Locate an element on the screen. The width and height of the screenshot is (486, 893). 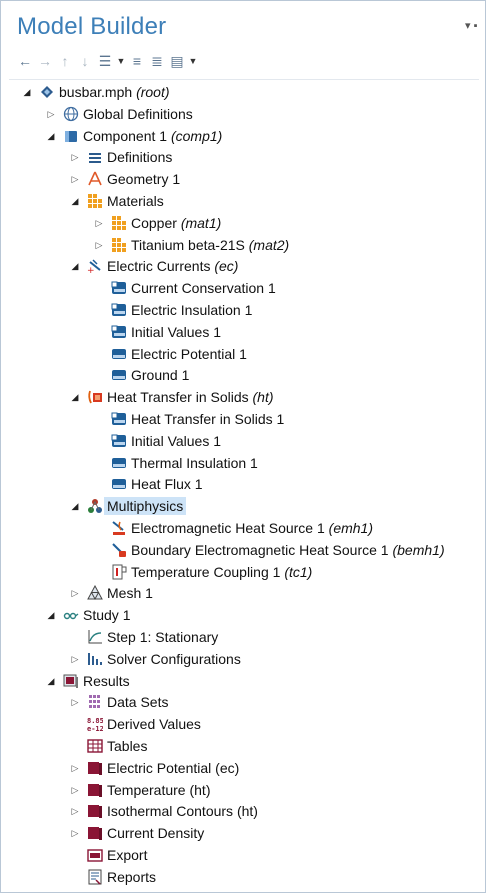
solver-config-icon is located at coordinates (95, 659).